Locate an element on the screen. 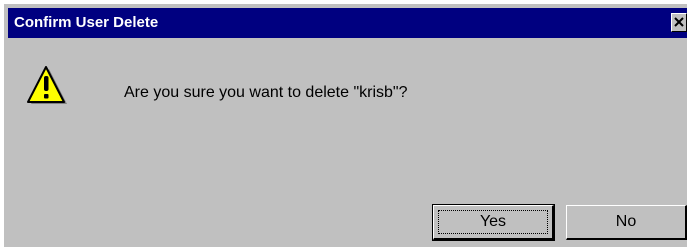 The width and height of the screenshot is (687, 247). close-icon is located at coordinates (679, 22).